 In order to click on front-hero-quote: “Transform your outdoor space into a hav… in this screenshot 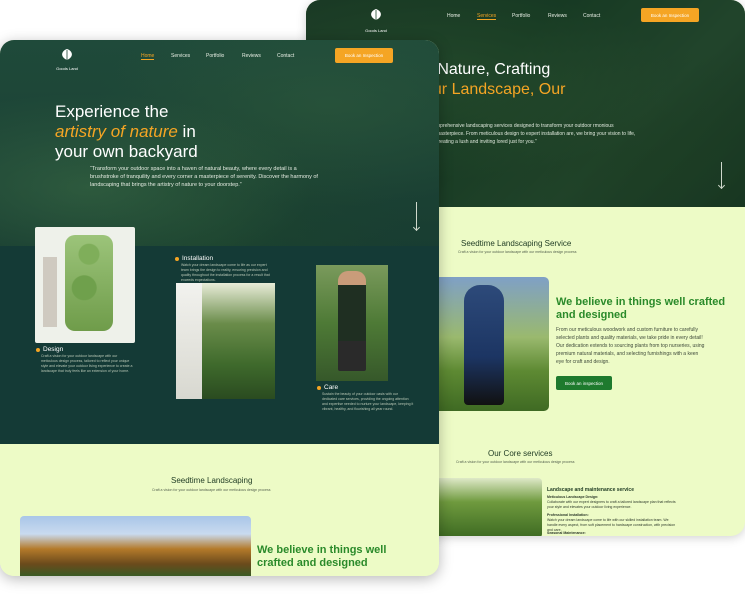, I will do `click(204, 177)`.